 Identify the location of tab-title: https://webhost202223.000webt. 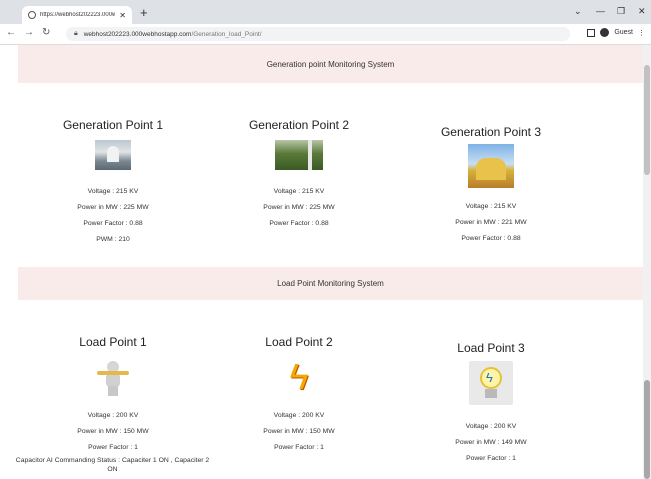
(78, 15).